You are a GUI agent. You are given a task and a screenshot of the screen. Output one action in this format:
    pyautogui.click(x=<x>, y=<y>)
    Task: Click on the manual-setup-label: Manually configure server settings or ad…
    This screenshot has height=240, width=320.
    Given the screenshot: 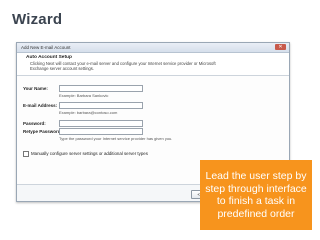 What is the action you would take?
    pyautogui.click(x=89, y=154)
    